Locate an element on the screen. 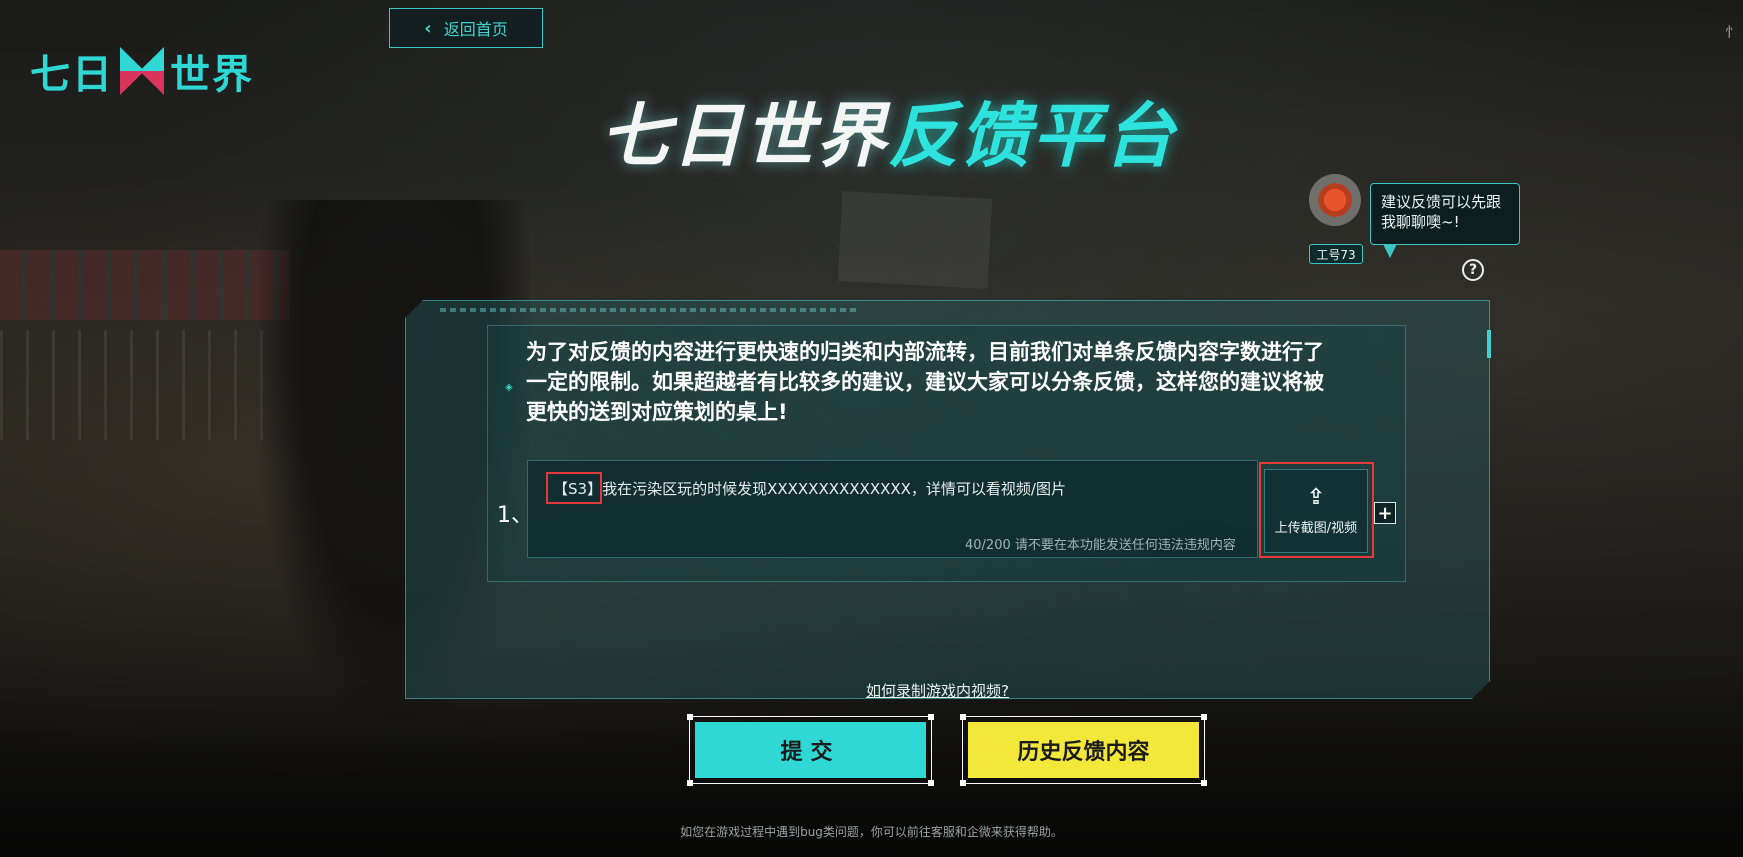 The image size is (1743, 857). back-button-label: 返回首页 is located at coordinates (475, 29).